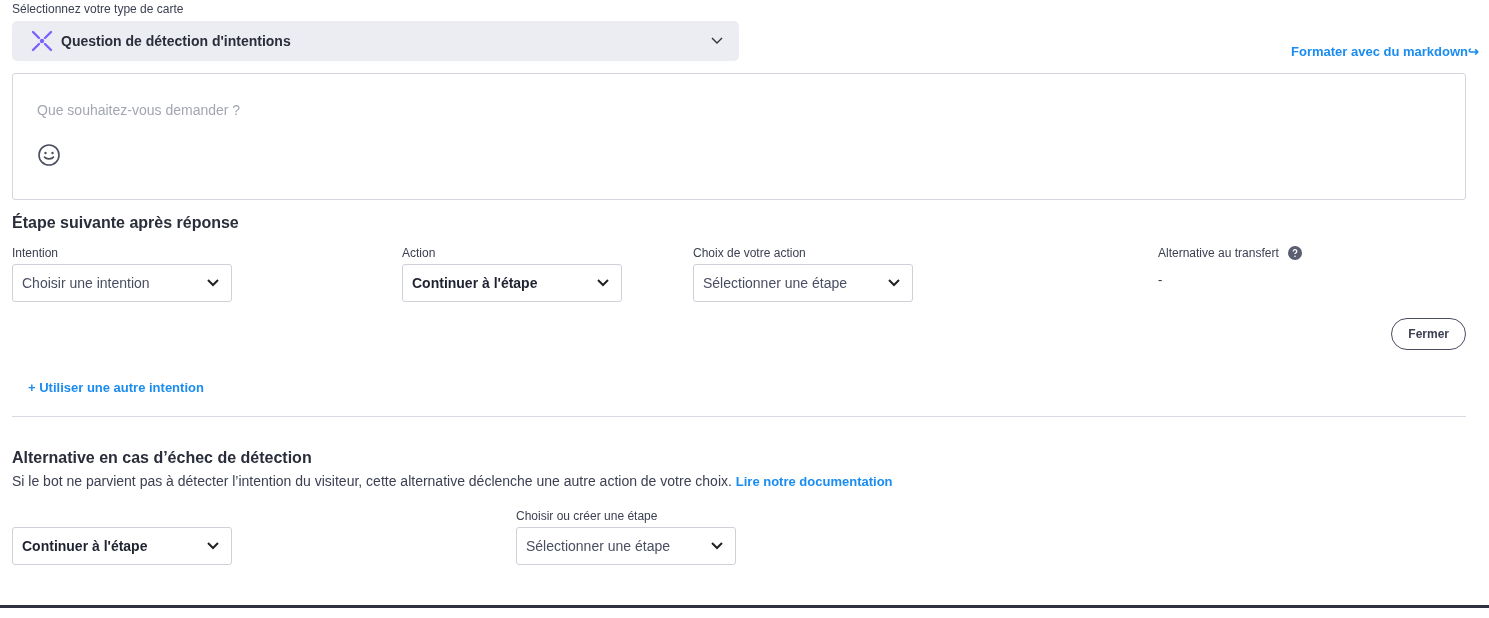 This screenshot has width=1489, height=618. Describe the element at coordinates (49, 155) in the screenshot. I see `emoji-icon` at that location.